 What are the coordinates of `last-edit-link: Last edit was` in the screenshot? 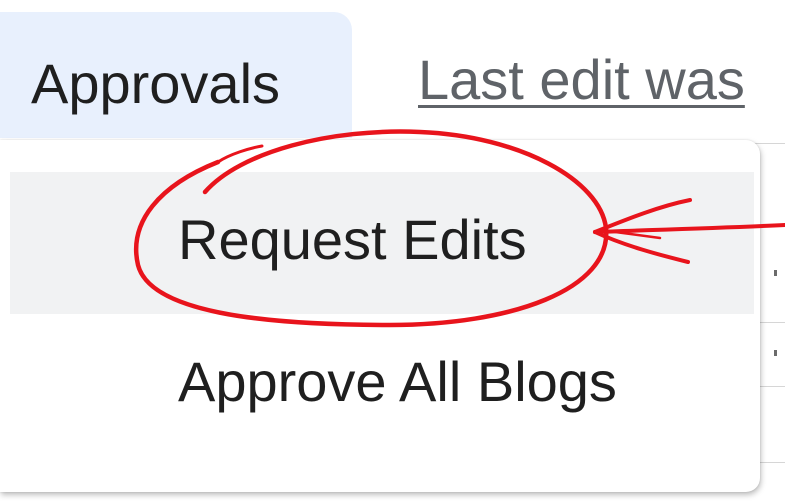 It's located at (601, 80).